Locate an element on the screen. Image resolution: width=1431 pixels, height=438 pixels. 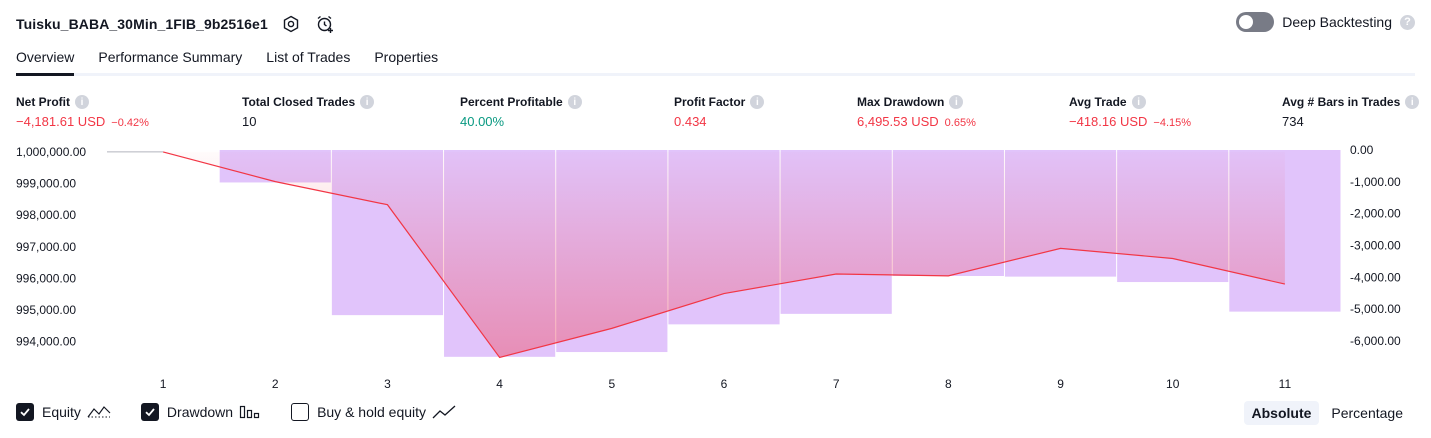
x-axis-tick: 10 is located at coordinates (1173, 384).